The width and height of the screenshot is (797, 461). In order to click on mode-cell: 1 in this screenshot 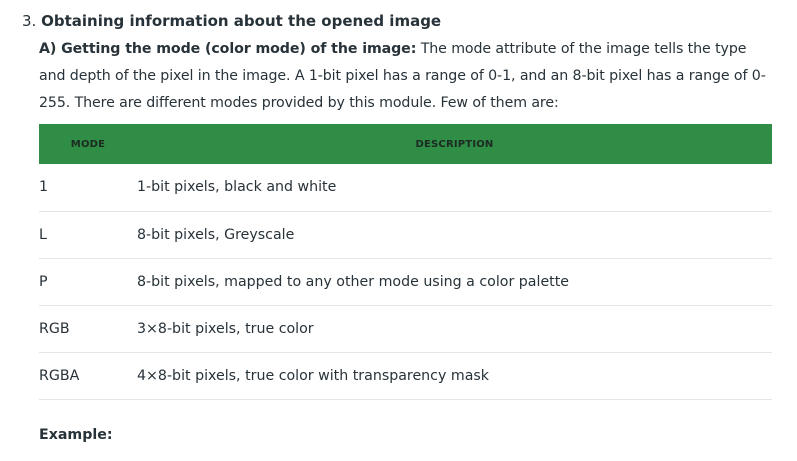, I will do `click(44, 187)`.